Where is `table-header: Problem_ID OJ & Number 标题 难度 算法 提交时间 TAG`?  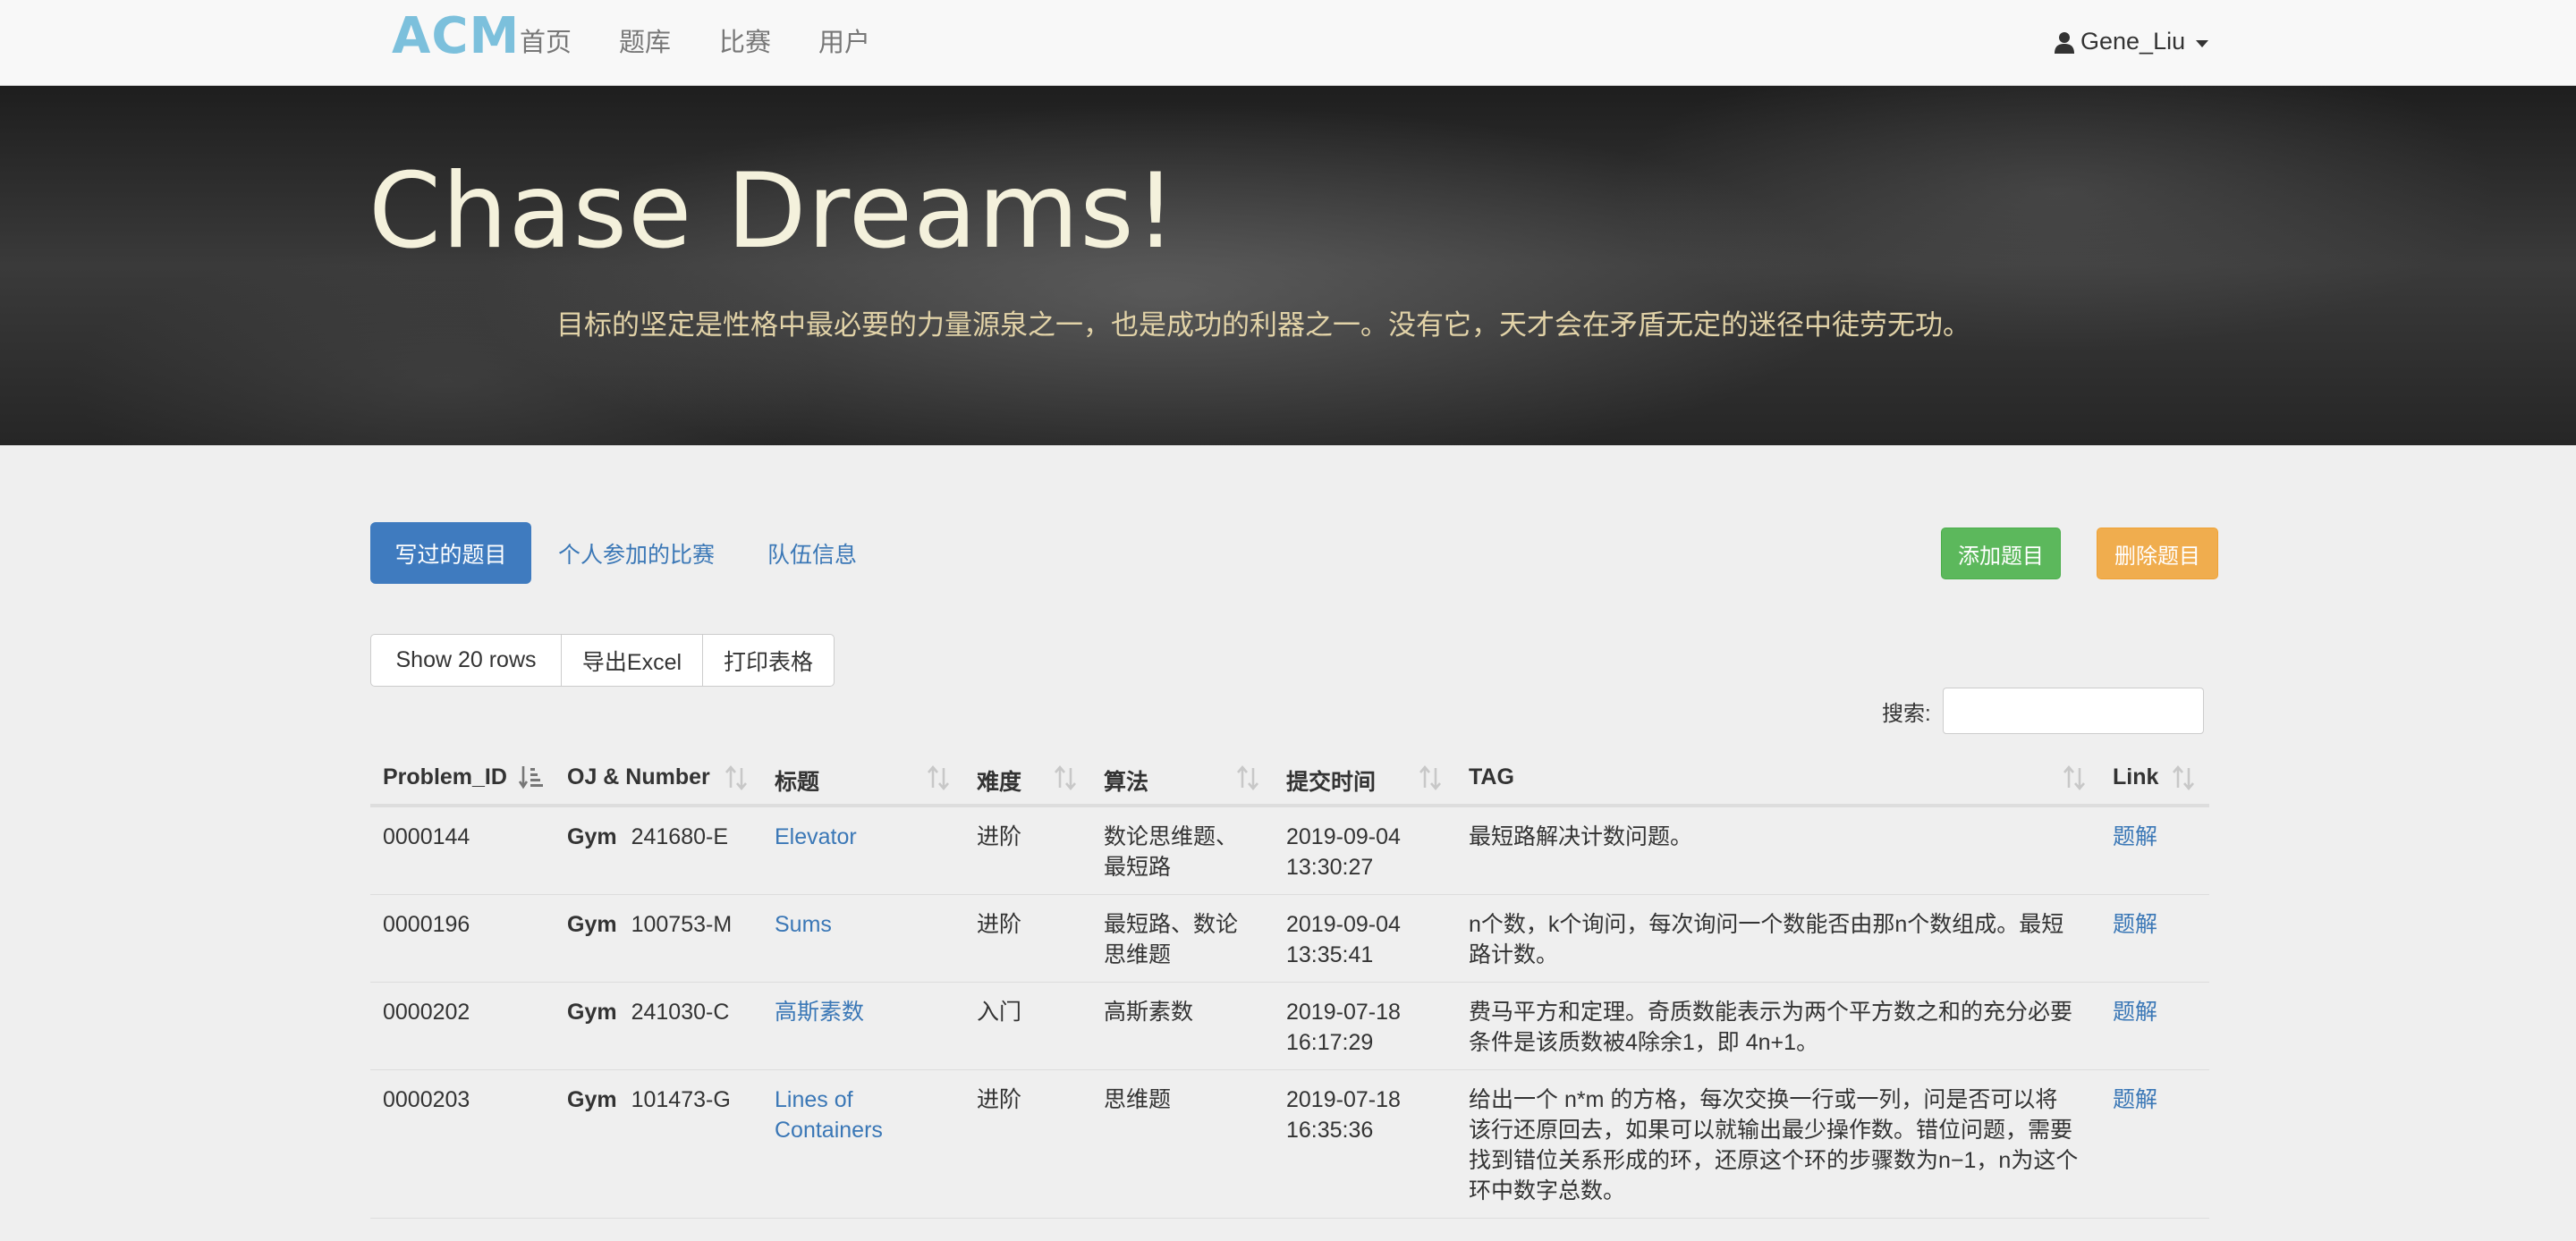 table-header: Problem_ID OJ & Number 标题 难度 算法 提交时间 TAG is located at coordinates (1289, 779).